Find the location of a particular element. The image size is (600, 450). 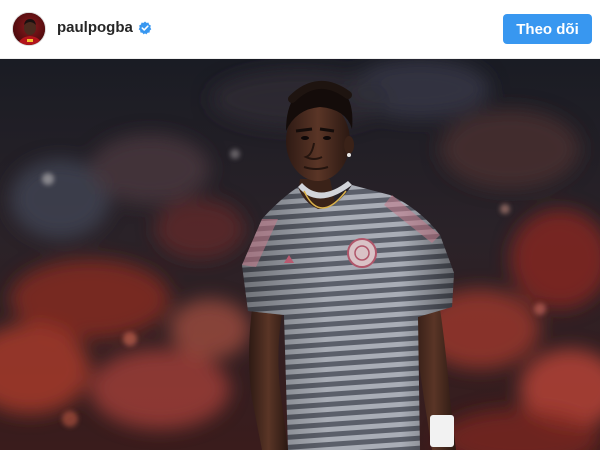

follow-button: Theo dõi is located at coordinates (547, 29).